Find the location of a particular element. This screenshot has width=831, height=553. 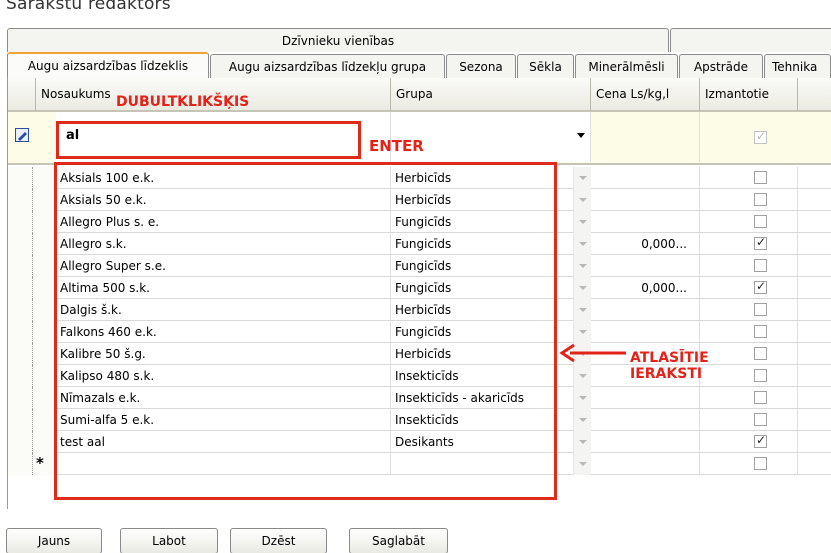

edit-button: Labot is located at coordinates (169, 540).